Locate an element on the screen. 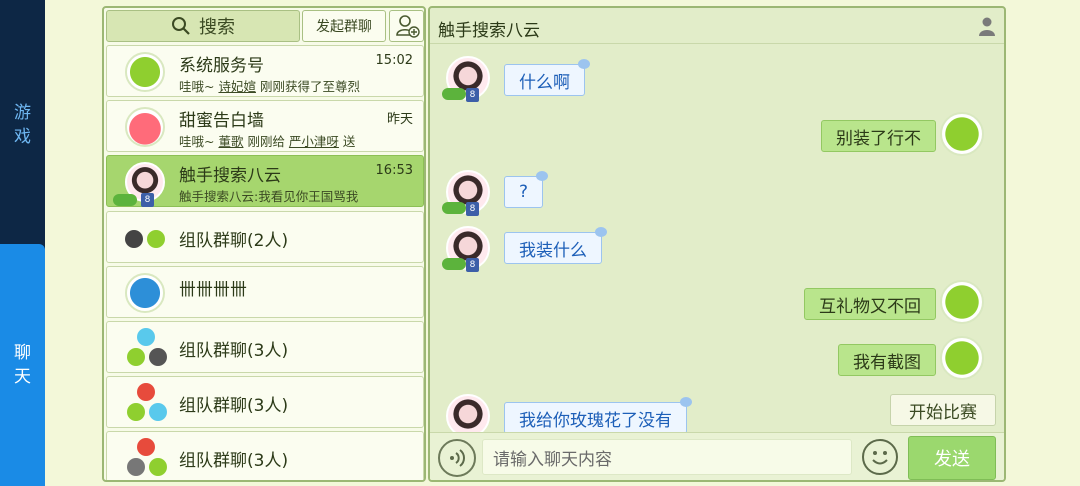  message-text: ? is located at coordinates (524, 192).